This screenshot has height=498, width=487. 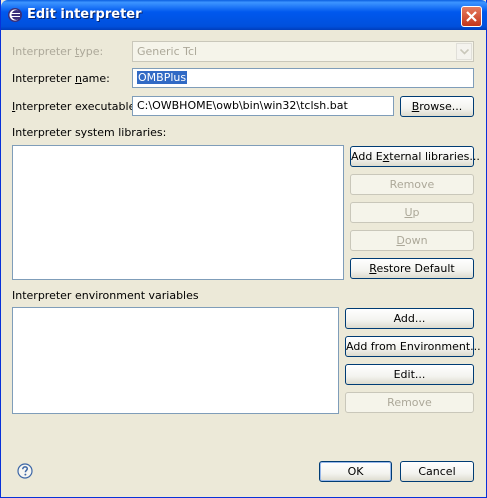 I want to click on interpreter-executable-label: Interpreter executable:, so click(x=76, y=106).